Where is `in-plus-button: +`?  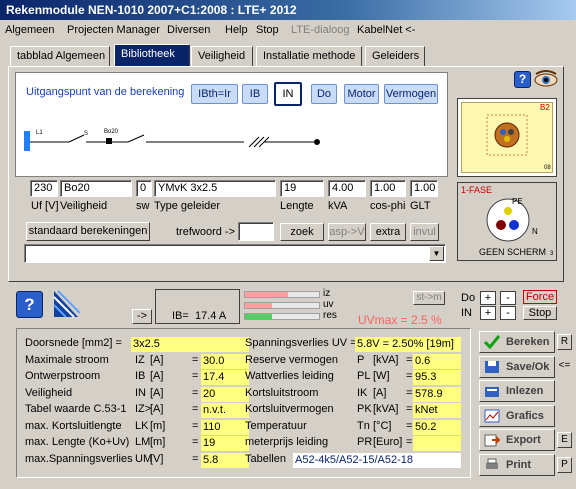 in-plus-button: + is located at coordinates (488, 313).